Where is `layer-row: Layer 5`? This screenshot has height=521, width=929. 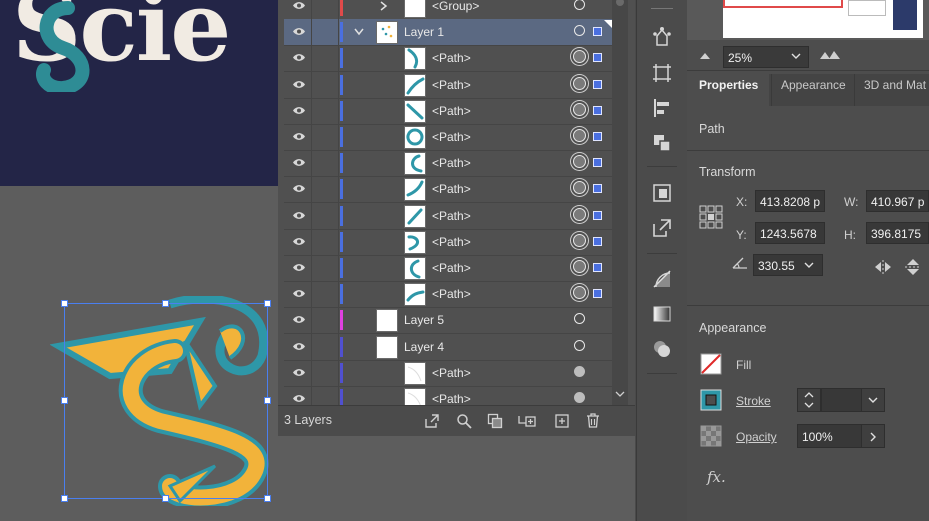
layer-row: Layer 5 is located at coordinates (451, 321).